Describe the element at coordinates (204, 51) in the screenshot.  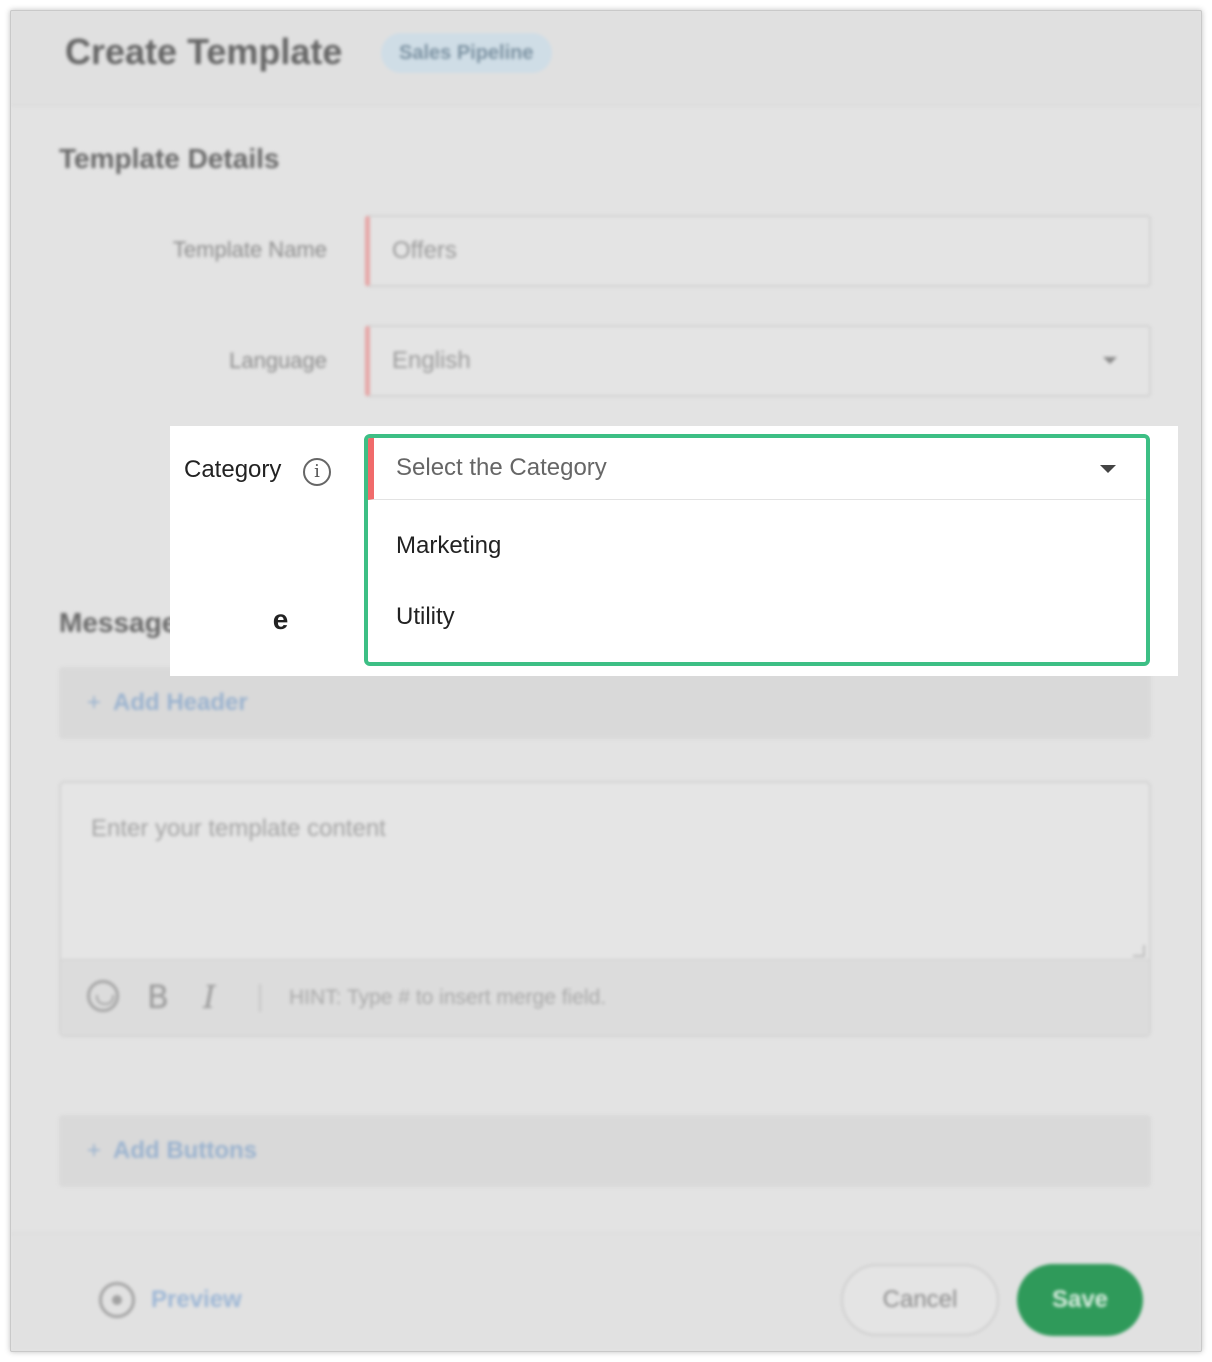
I see `page-title: Create Template` at that location.